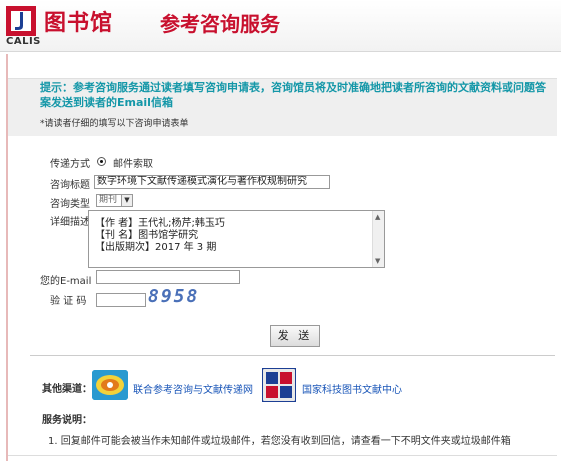 The width and height of the screenshot is (561, 461). Describe the element at coordinates (70, 204) in the screenshot. I see `type-label: 咨询类型` at that location.